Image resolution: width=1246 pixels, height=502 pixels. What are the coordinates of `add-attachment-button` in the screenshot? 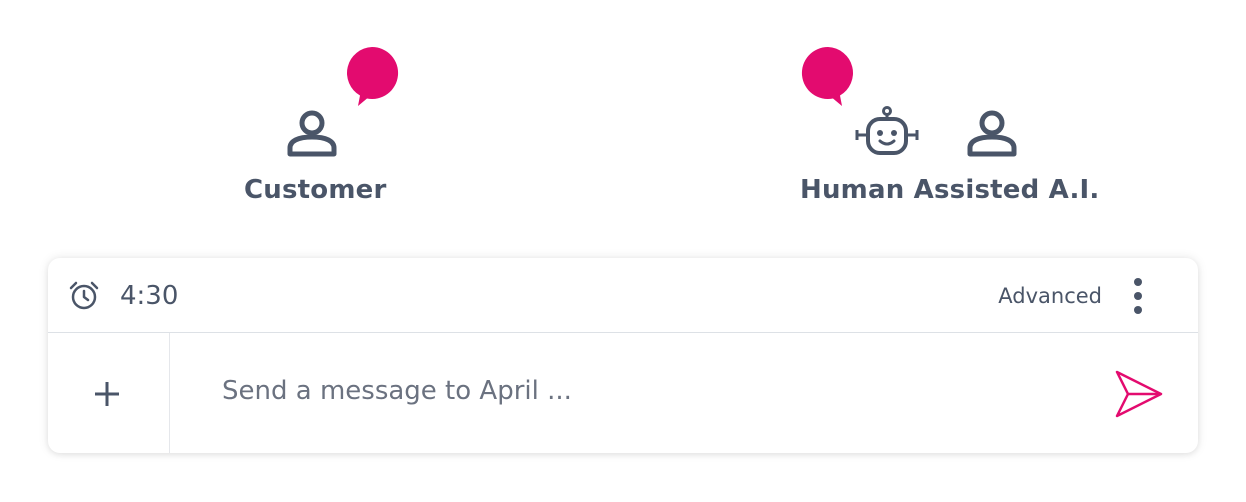 It's located at (109, 393).